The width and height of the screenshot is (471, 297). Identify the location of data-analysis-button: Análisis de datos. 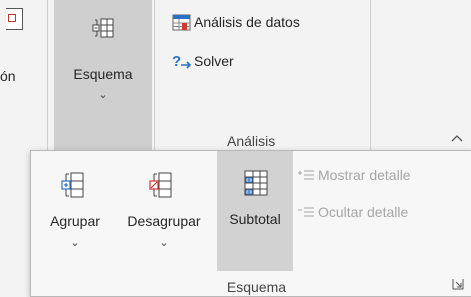
(236, 22).